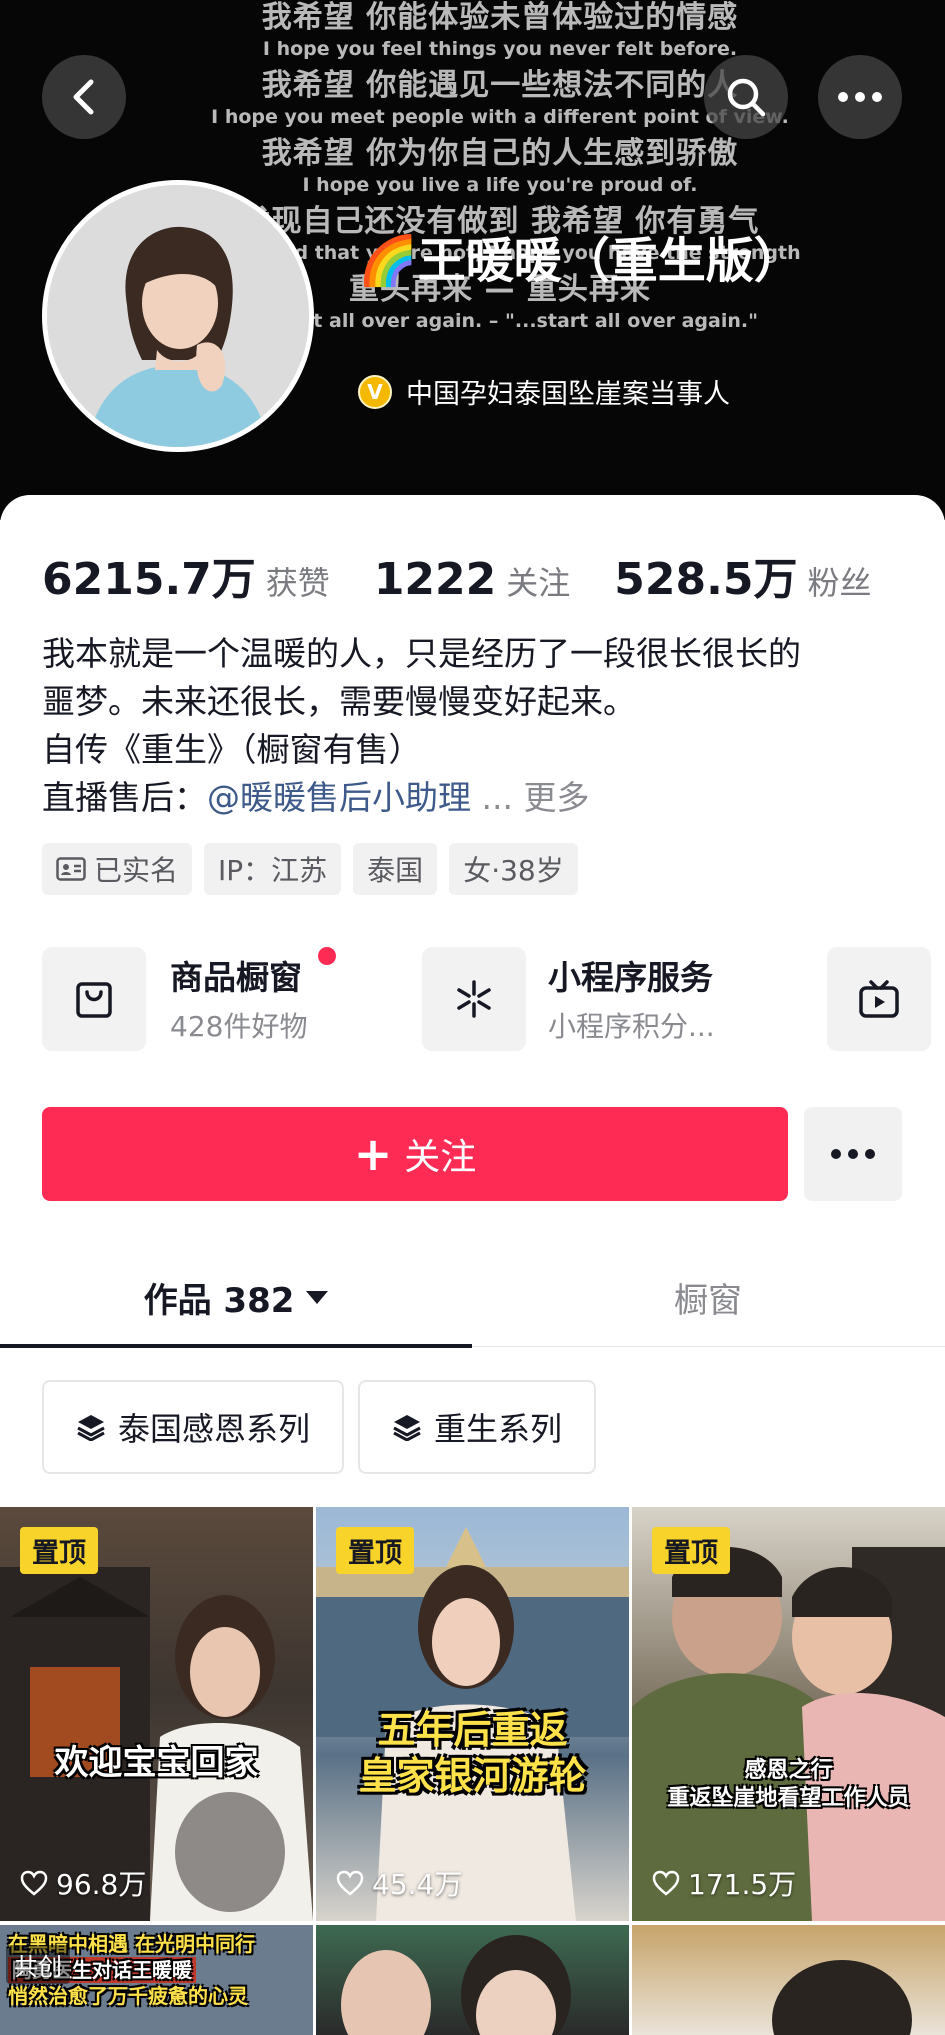  What do you see at coordinates (156, 1980) in the screenshot?
I see `video-thumbnail: 在黑暗中相遇 在光明中同行 陶勇医生对话王暖暖 悄然治愈了万千疲惫的心灵 共创` at bounding box center [156, 1980].